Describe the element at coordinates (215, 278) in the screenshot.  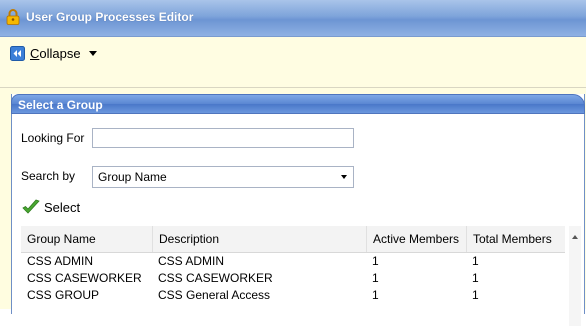
I see `cell-description: CSS CASEWORKER` at that location.